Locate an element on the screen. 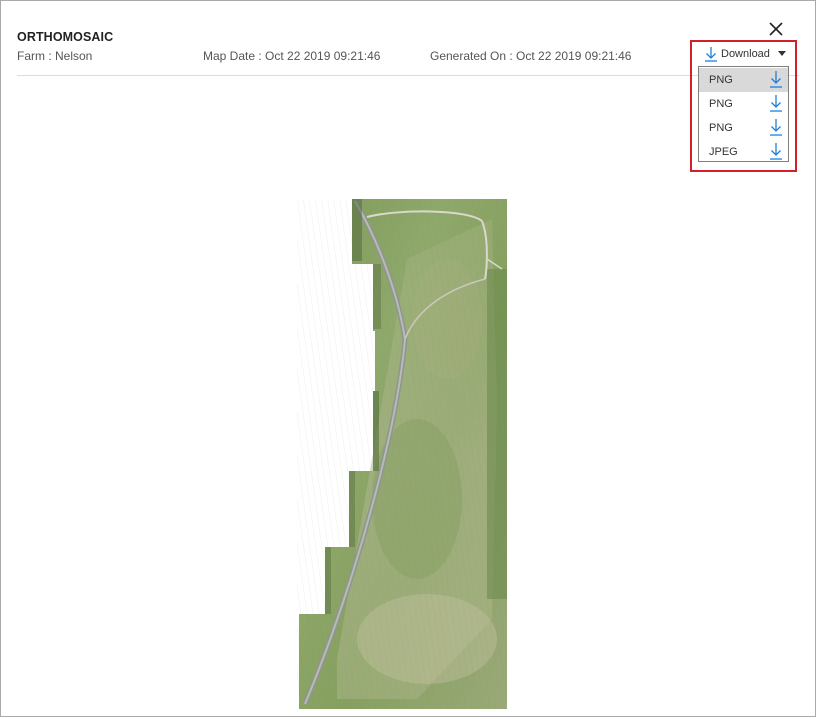 The height and width of the screenshot is (719, 818). format-label: JPEG is located at coordinates (723, 152).